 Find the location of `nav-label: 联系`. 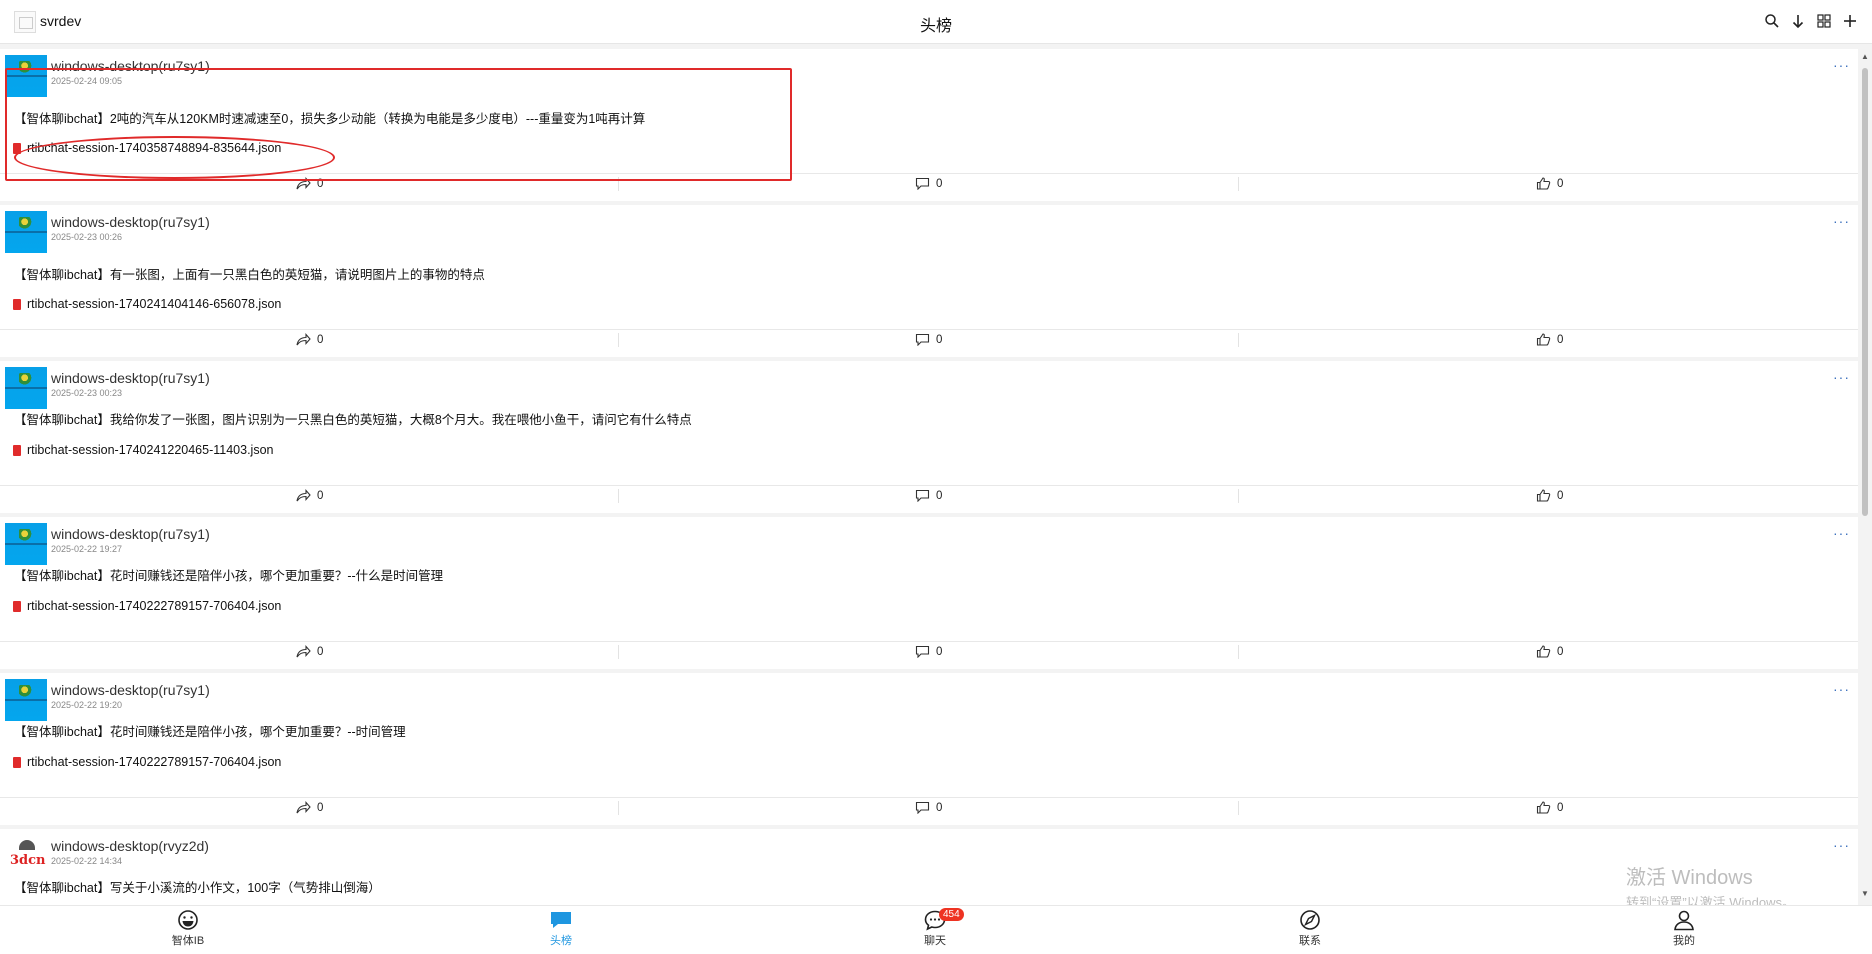

nav-label: 联系 is located at coordinates (1310, 941).